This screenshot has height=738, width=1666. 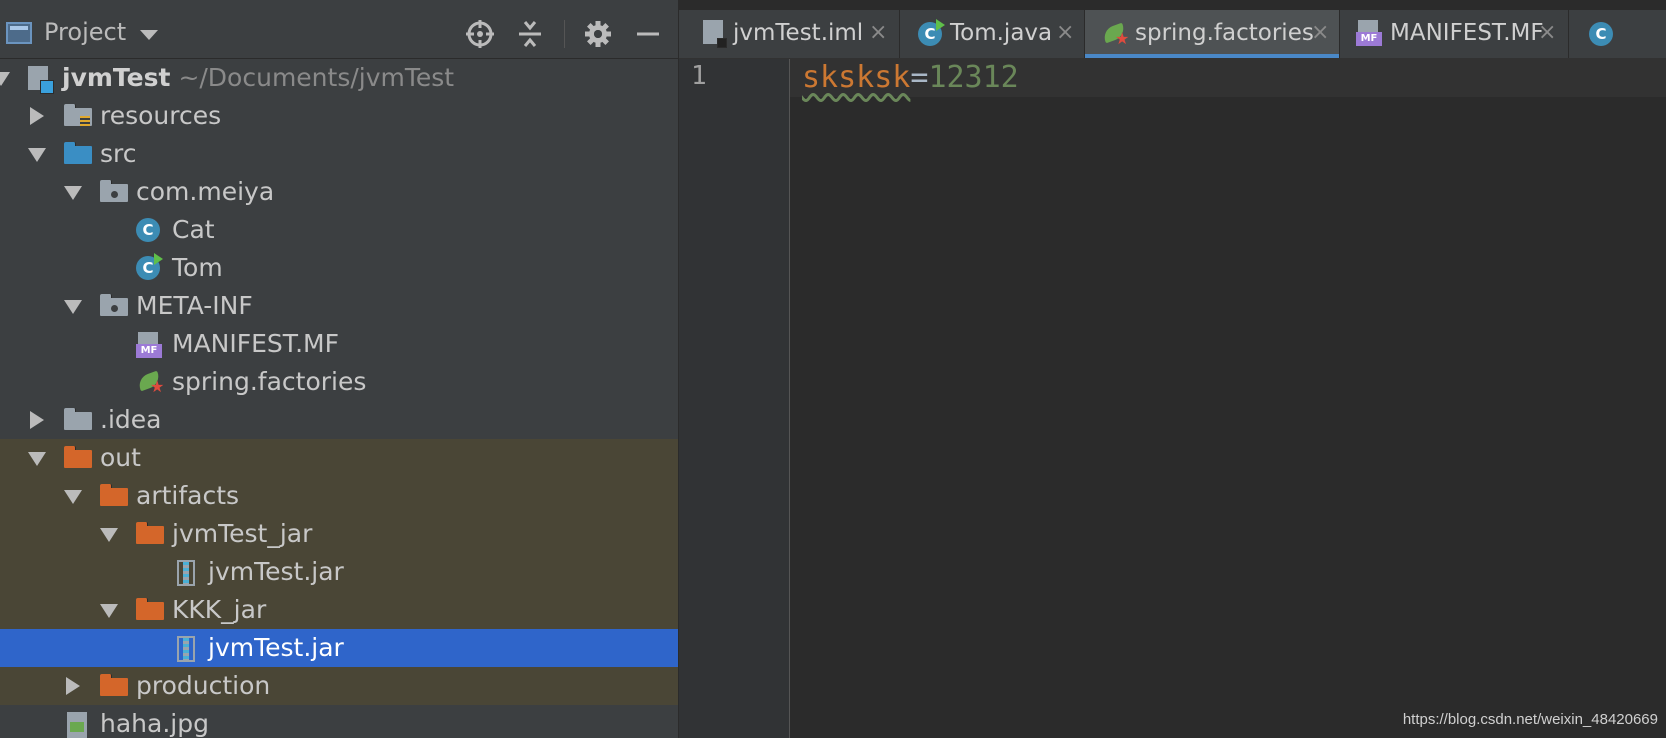 I want to click on tab-label: Tom.java, so click(x=1001, y=33).